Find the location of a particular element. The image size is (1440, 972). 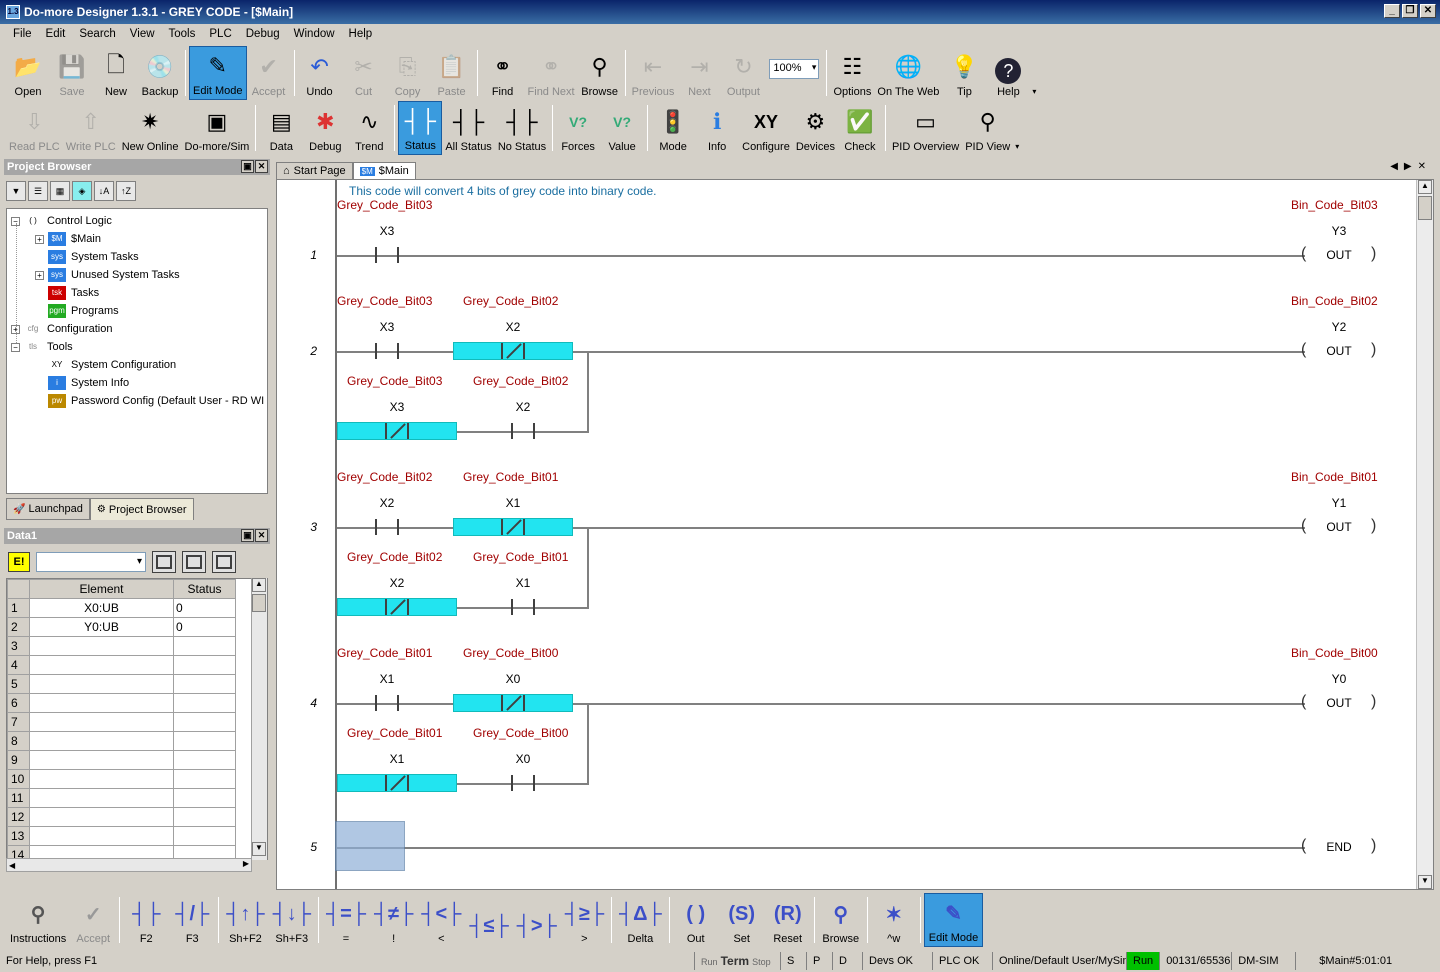

inst-less-than-button: ┤<├ < is located at coordinates (441, 920).